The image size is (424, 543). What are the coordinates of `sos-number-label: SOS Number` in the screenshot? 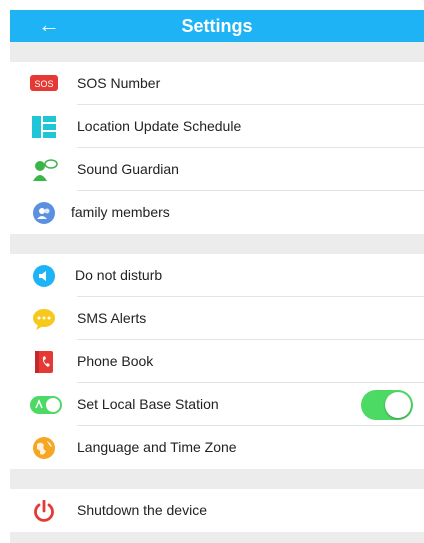 It's located at (119, 83).